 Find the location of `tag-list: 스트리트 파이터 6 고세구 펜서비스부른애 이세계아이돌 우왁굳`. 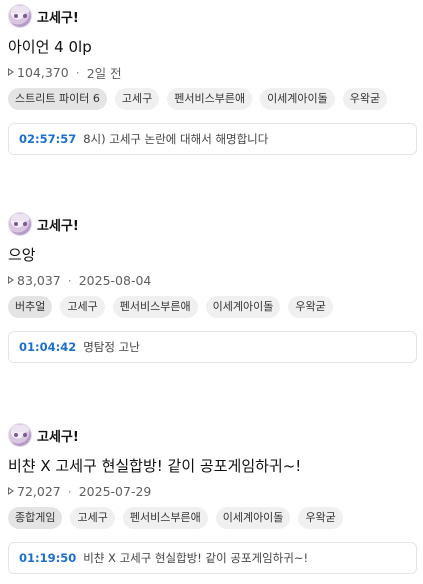

tag-list: 스트리트 파이터 6 고세구 펜서비스부른애 이세계아이돌 우왁굳 is located at coordinates (211, 99).